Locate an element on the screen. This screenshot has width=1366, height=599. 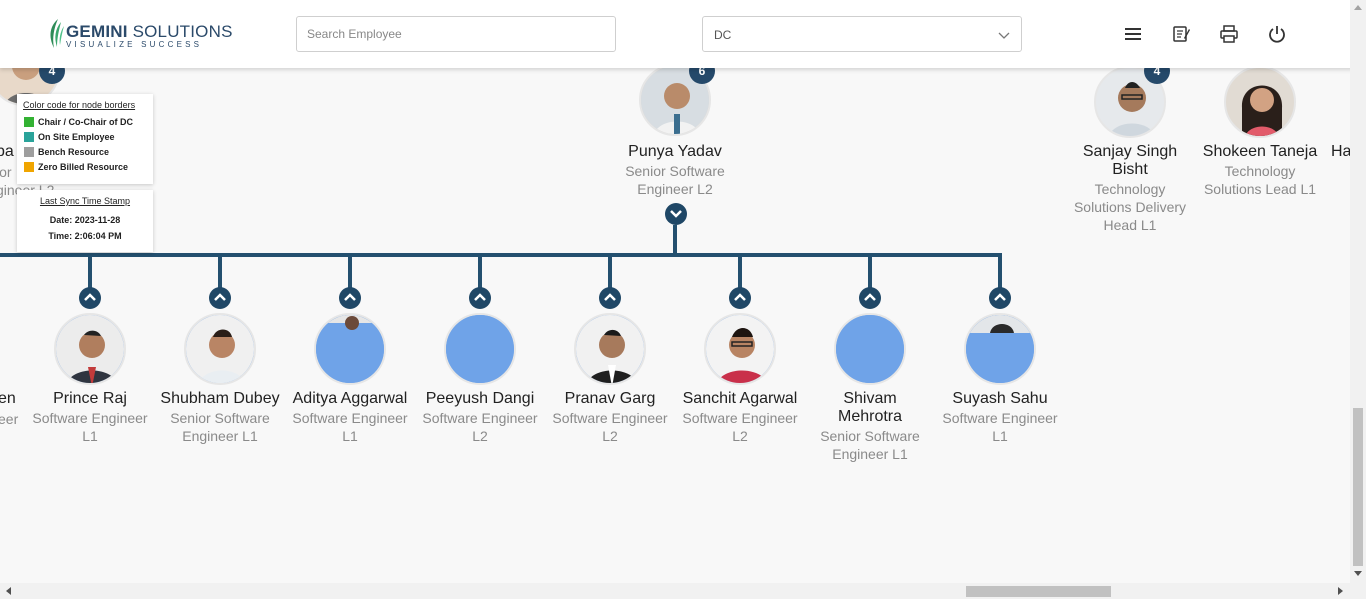
vertical-scrollbar is located at coordinates (1358, 291).